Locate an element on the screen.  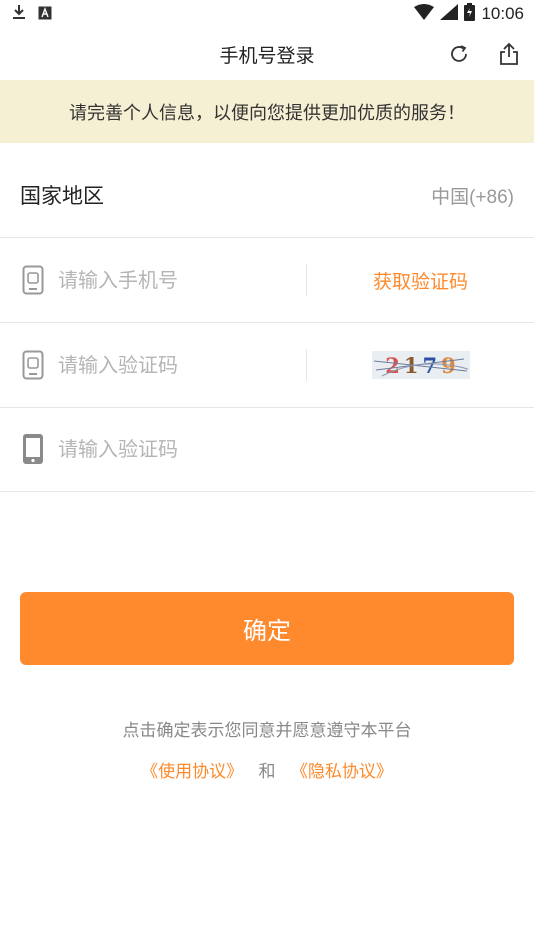
confirm-button: 确定 is located at coordinates (267, 628).